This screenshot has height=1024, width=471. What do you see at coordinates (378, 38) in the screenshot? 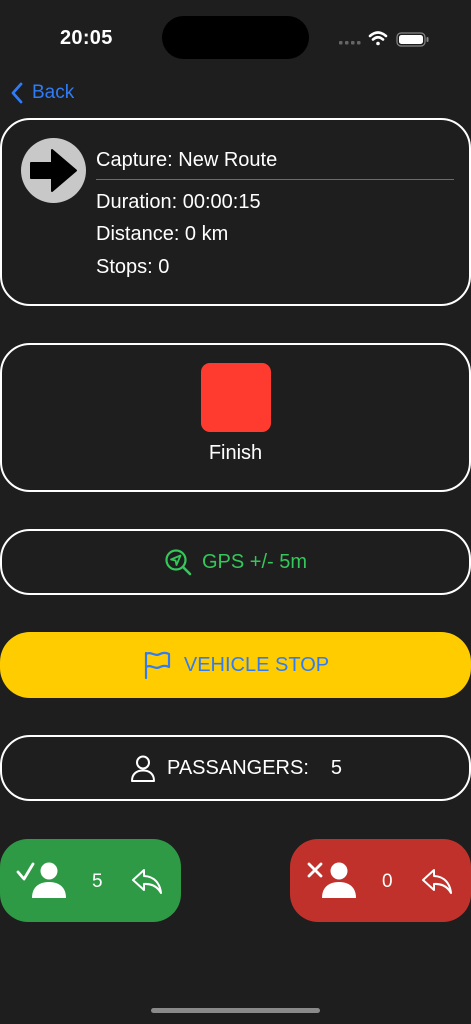
I see `wifi-icon` at bounding box center [378, 38].